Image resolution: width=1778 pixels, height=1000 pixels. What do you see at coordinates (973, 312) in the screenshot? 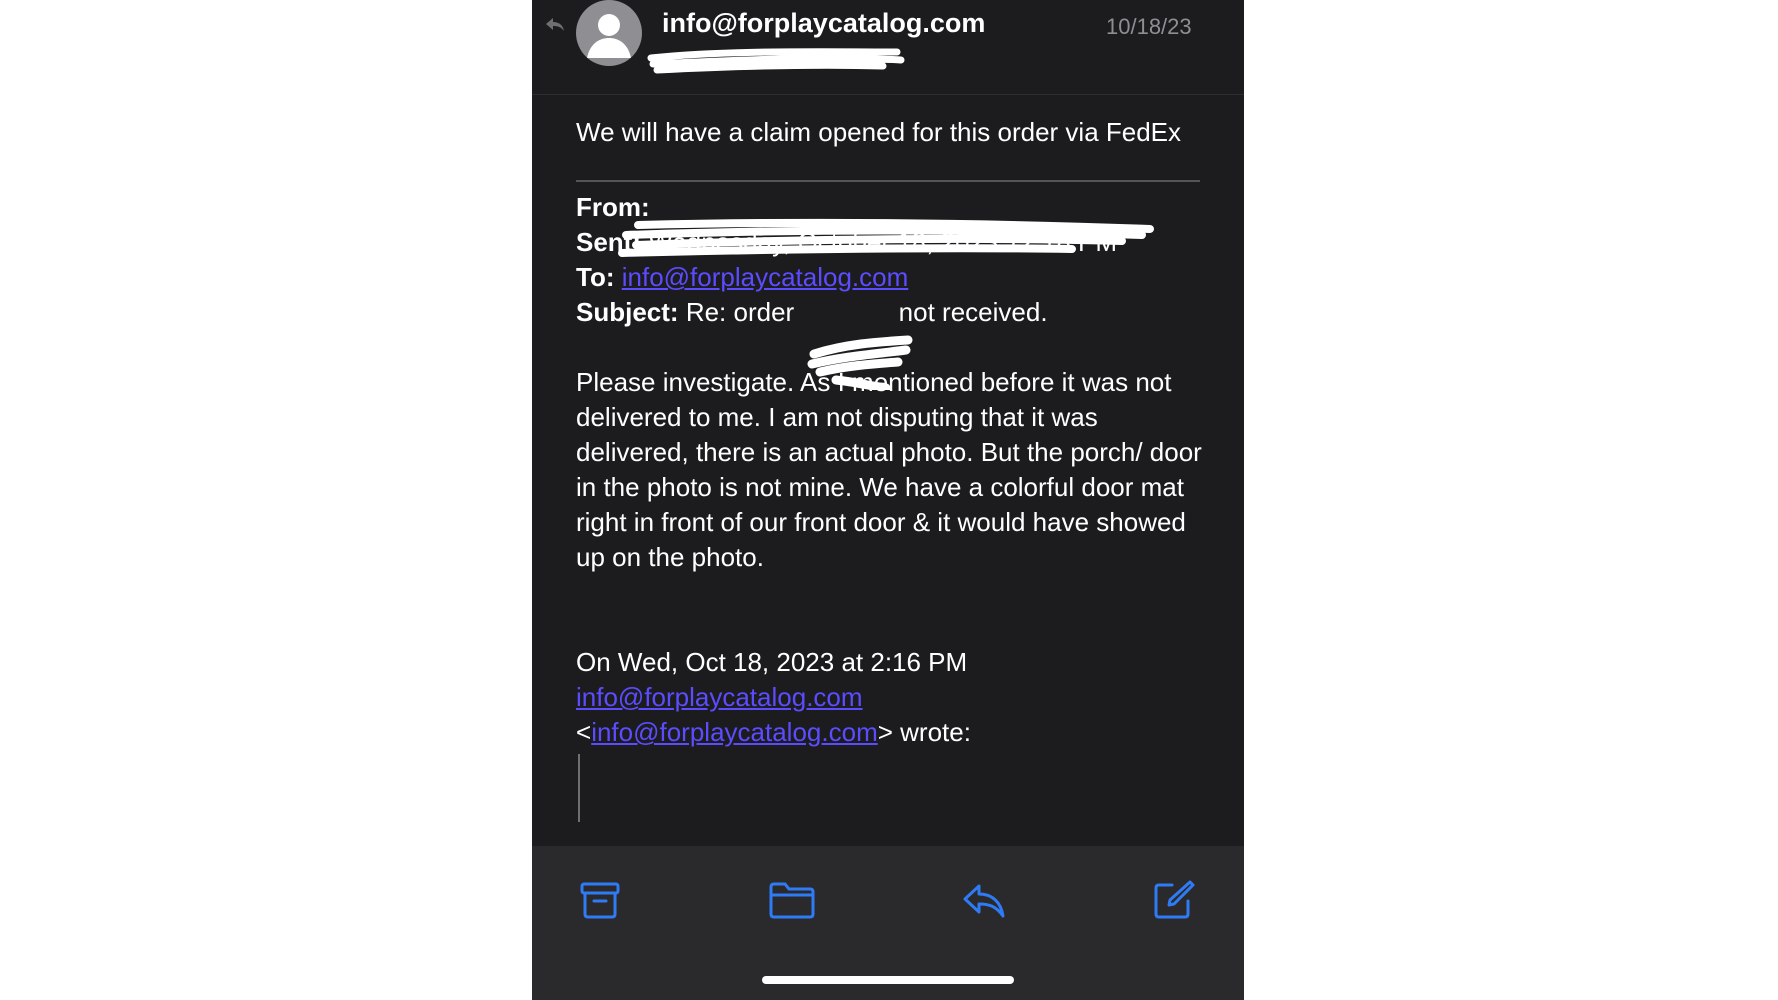
I see `subject-suffix: not received.` at bounding box center [973, 312].